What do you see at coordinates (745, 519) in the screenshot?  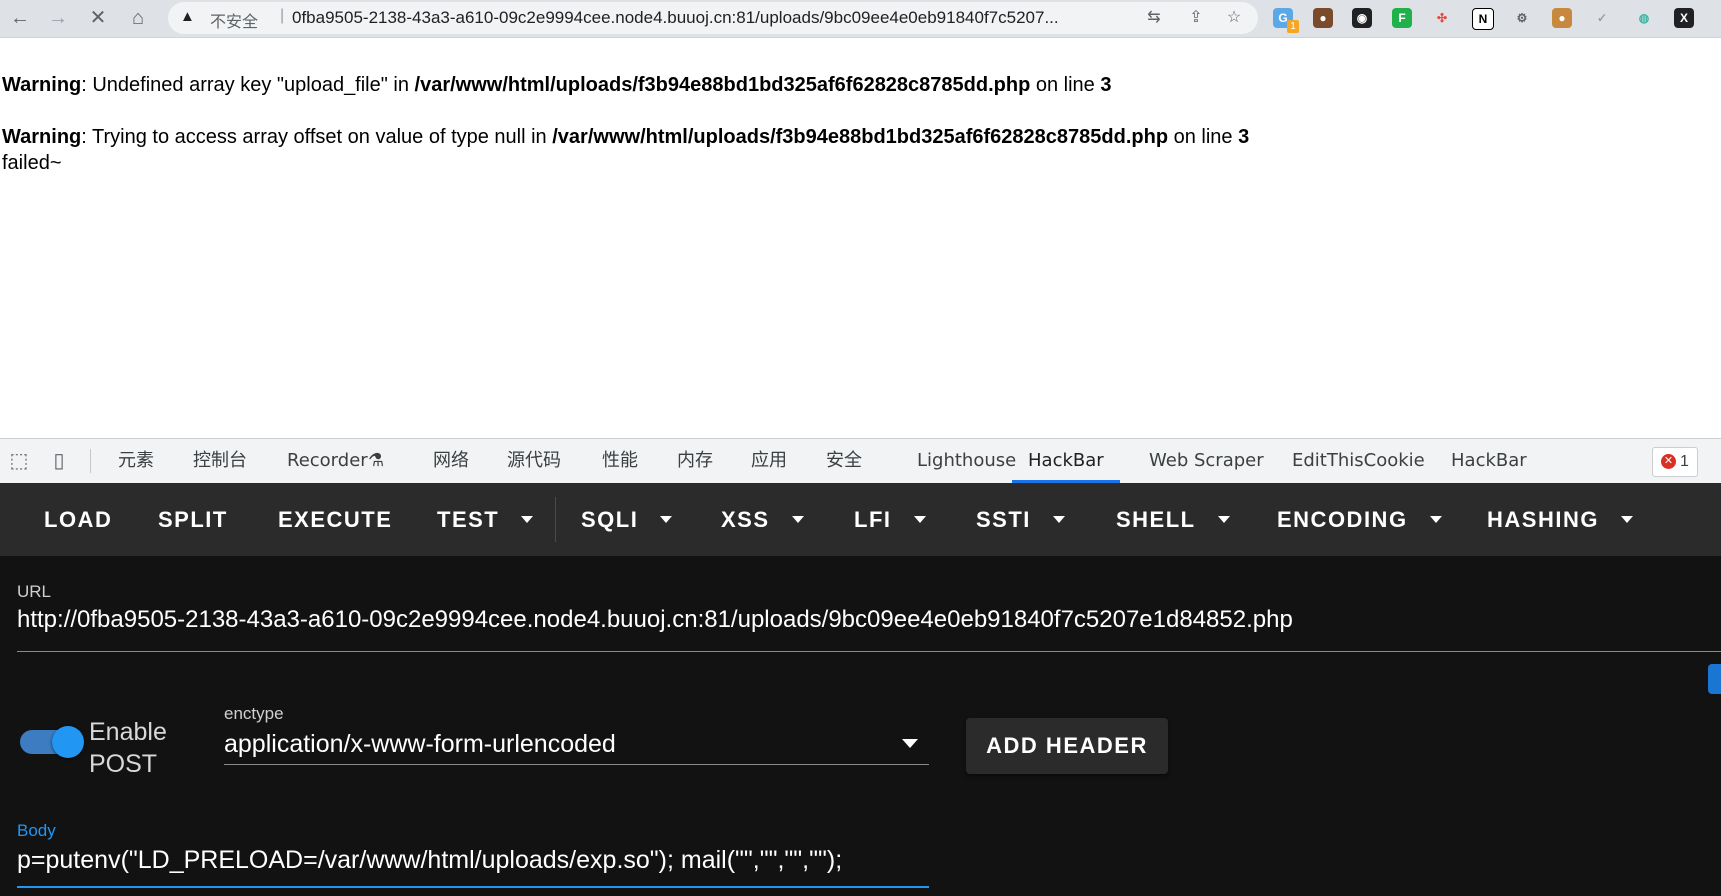 I see `xss-label: XSS` at bounding box center [745, 519].